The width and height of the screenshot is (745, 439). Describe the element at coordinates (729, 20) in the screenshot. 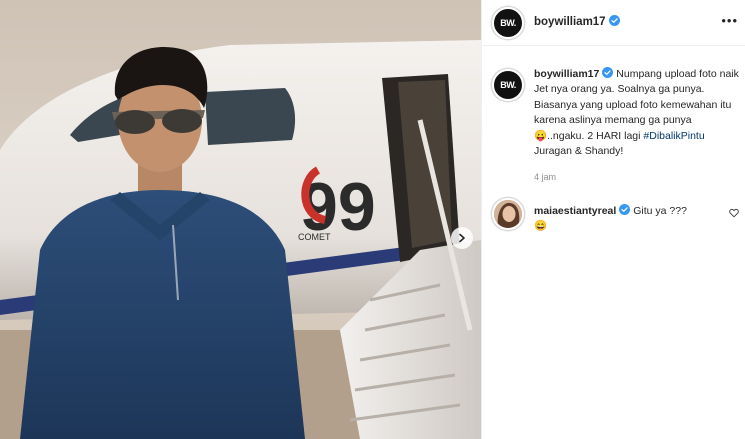

I see `more-options-button: •••` at that location.